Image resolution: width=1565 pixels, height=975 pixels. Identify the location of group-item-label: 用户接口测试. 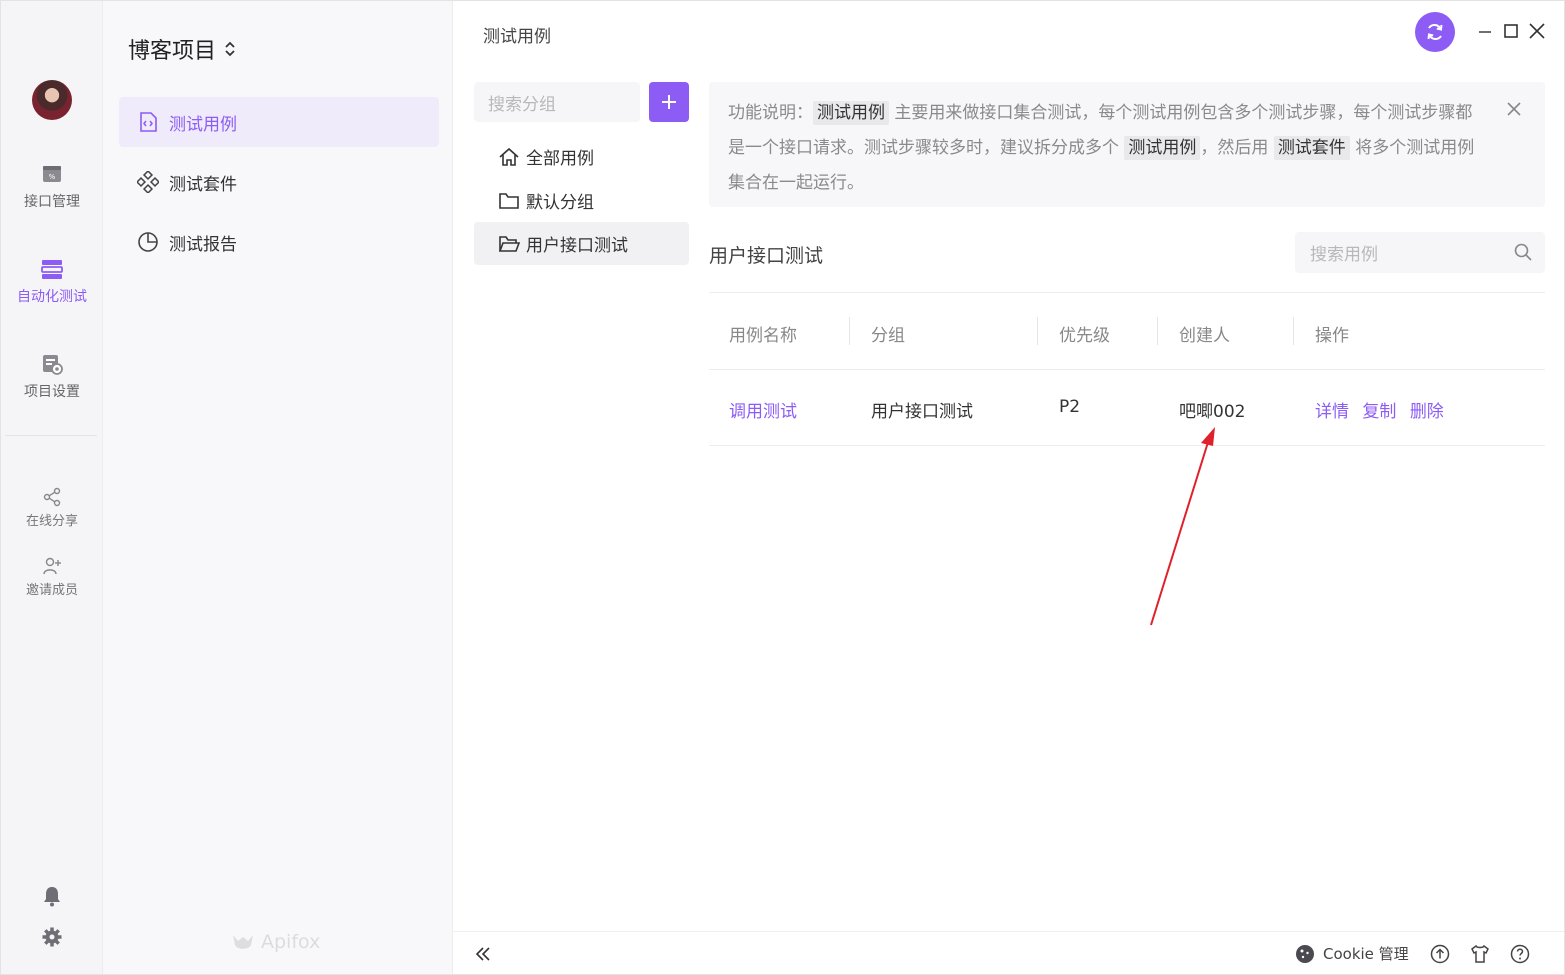
(577, 246).